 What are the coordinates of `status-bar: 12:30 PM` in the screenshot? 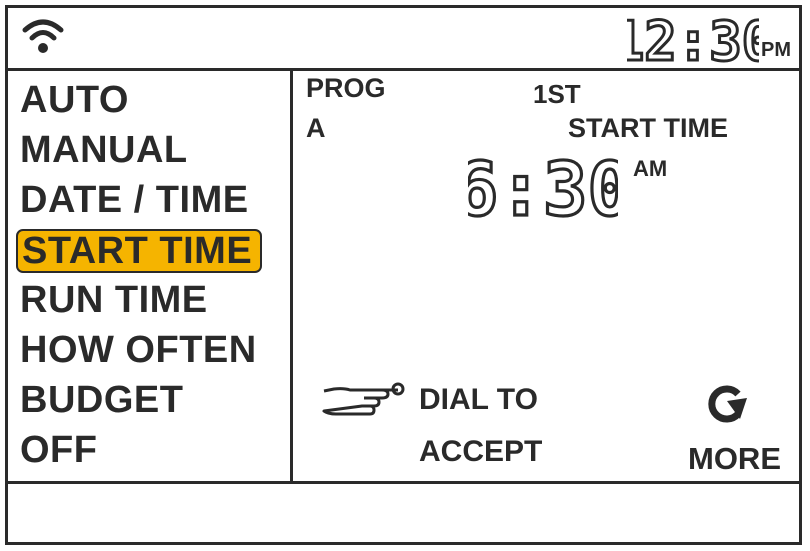 It's located at (403, 39).